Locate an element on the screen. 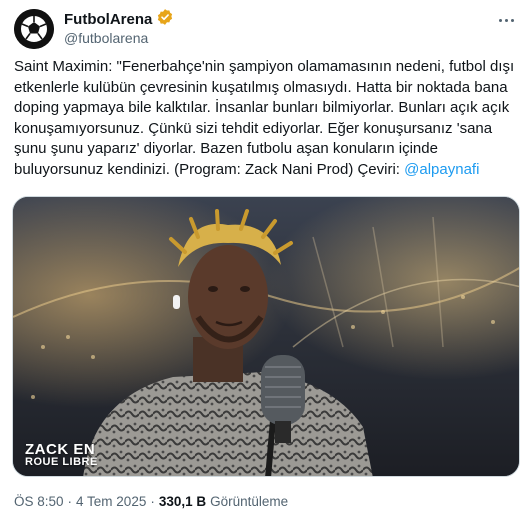  verified-badge-icon is located at coordinates (165, 19).